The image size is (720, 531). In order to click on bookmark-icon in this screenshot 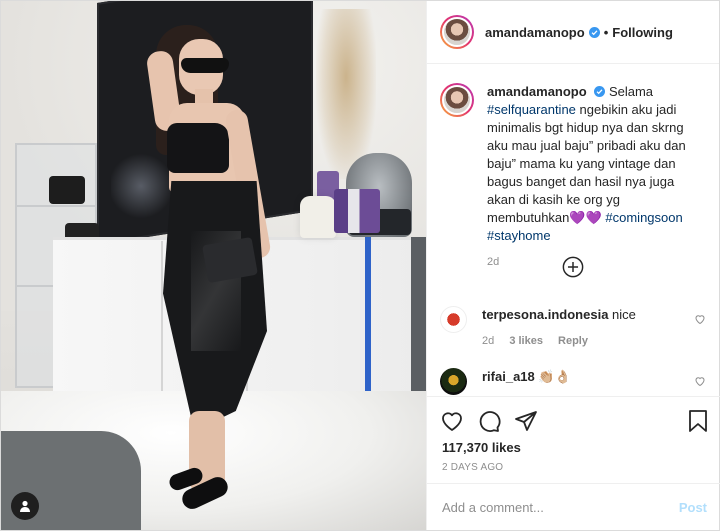, I will do `click(698, 421)`.